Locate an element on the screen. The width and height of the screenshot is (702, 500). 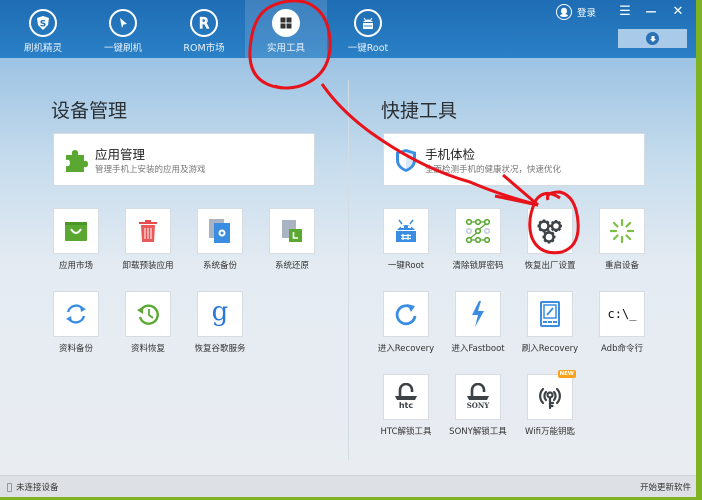
update-software-link: 开始更新软件 is located at coordinates (665, 487).